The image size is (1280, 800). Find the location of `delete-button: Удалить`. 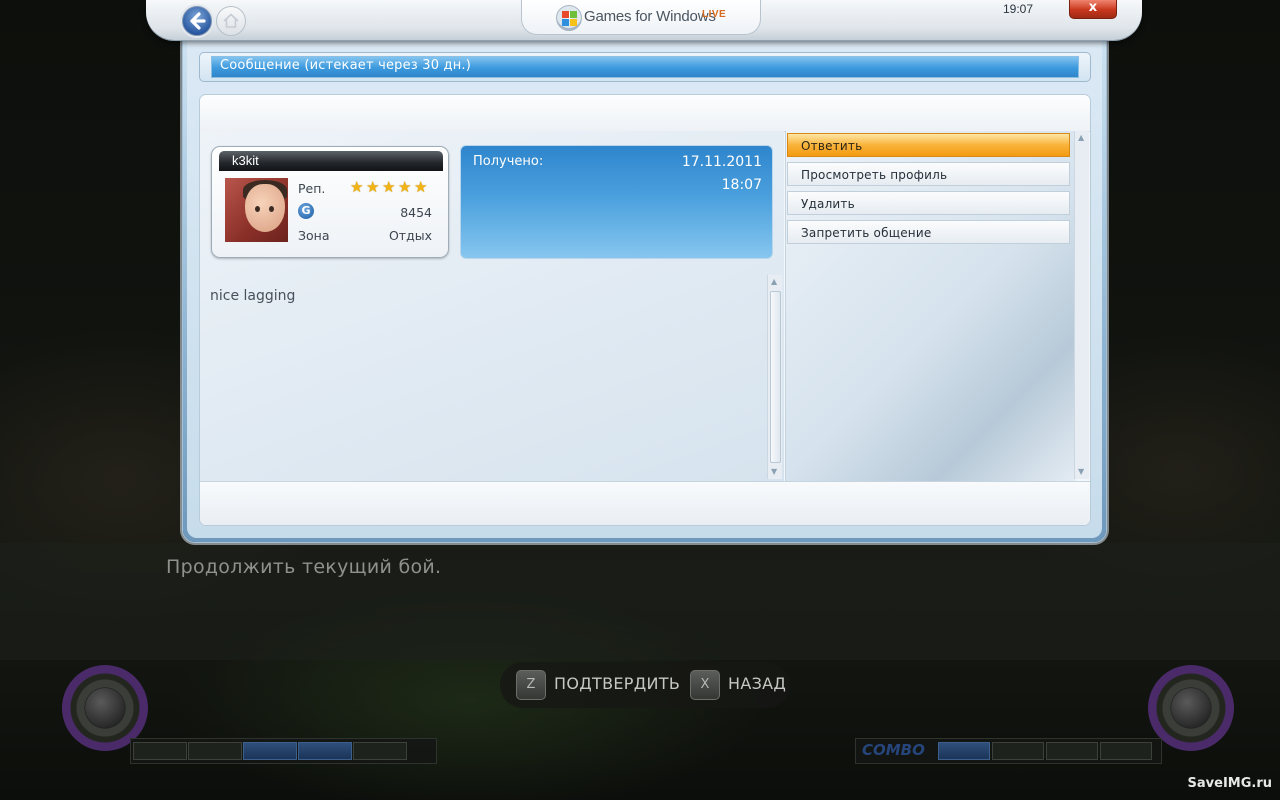

delete-button: Удалить is located at coordinates (928, 203).